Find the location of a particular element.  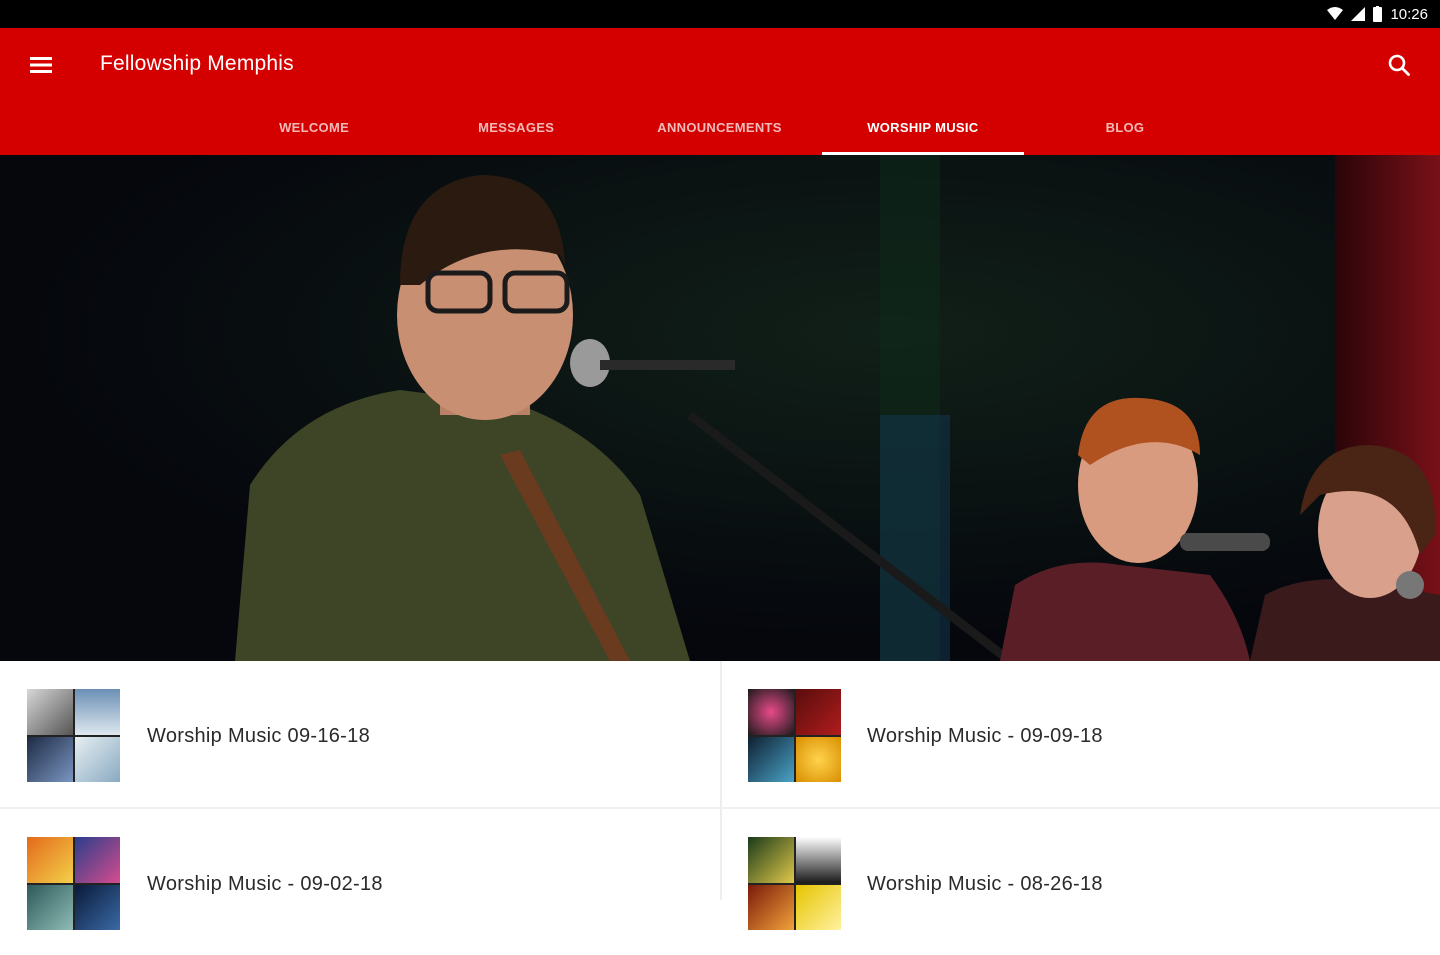

battery-icon is located at coordinates (1378, 14).